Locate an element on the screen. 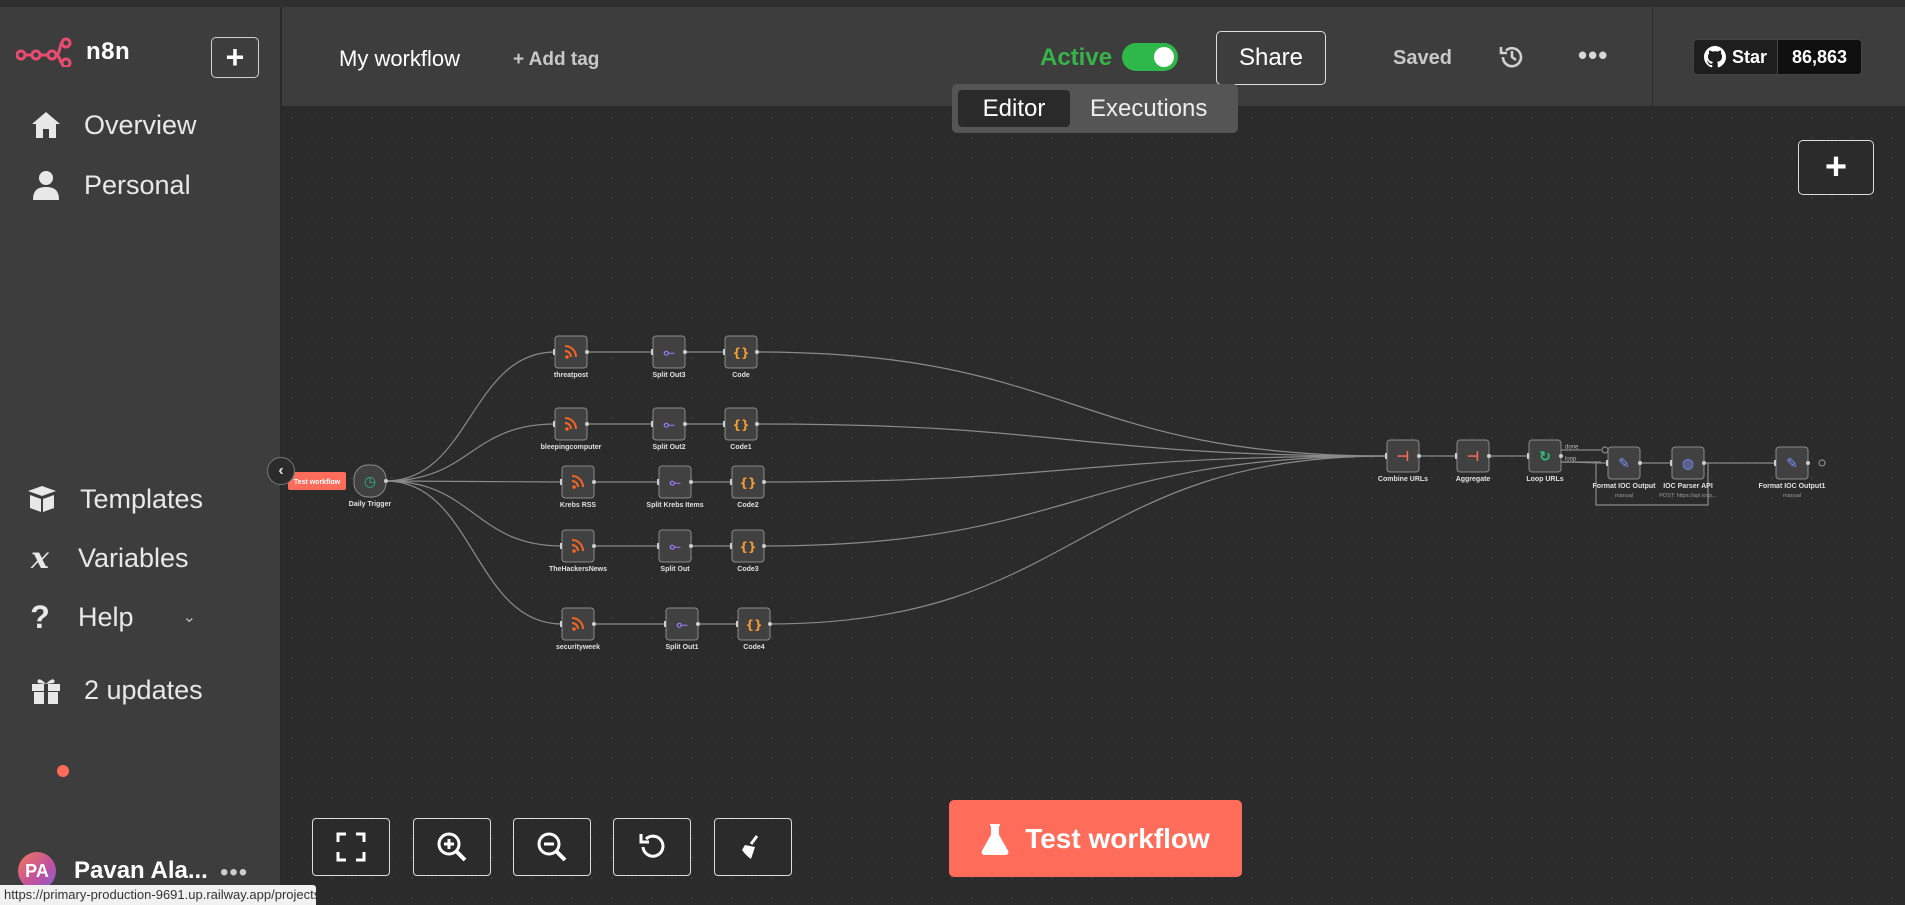  user-more-icon: ••• is located at coordinates (234, 873).